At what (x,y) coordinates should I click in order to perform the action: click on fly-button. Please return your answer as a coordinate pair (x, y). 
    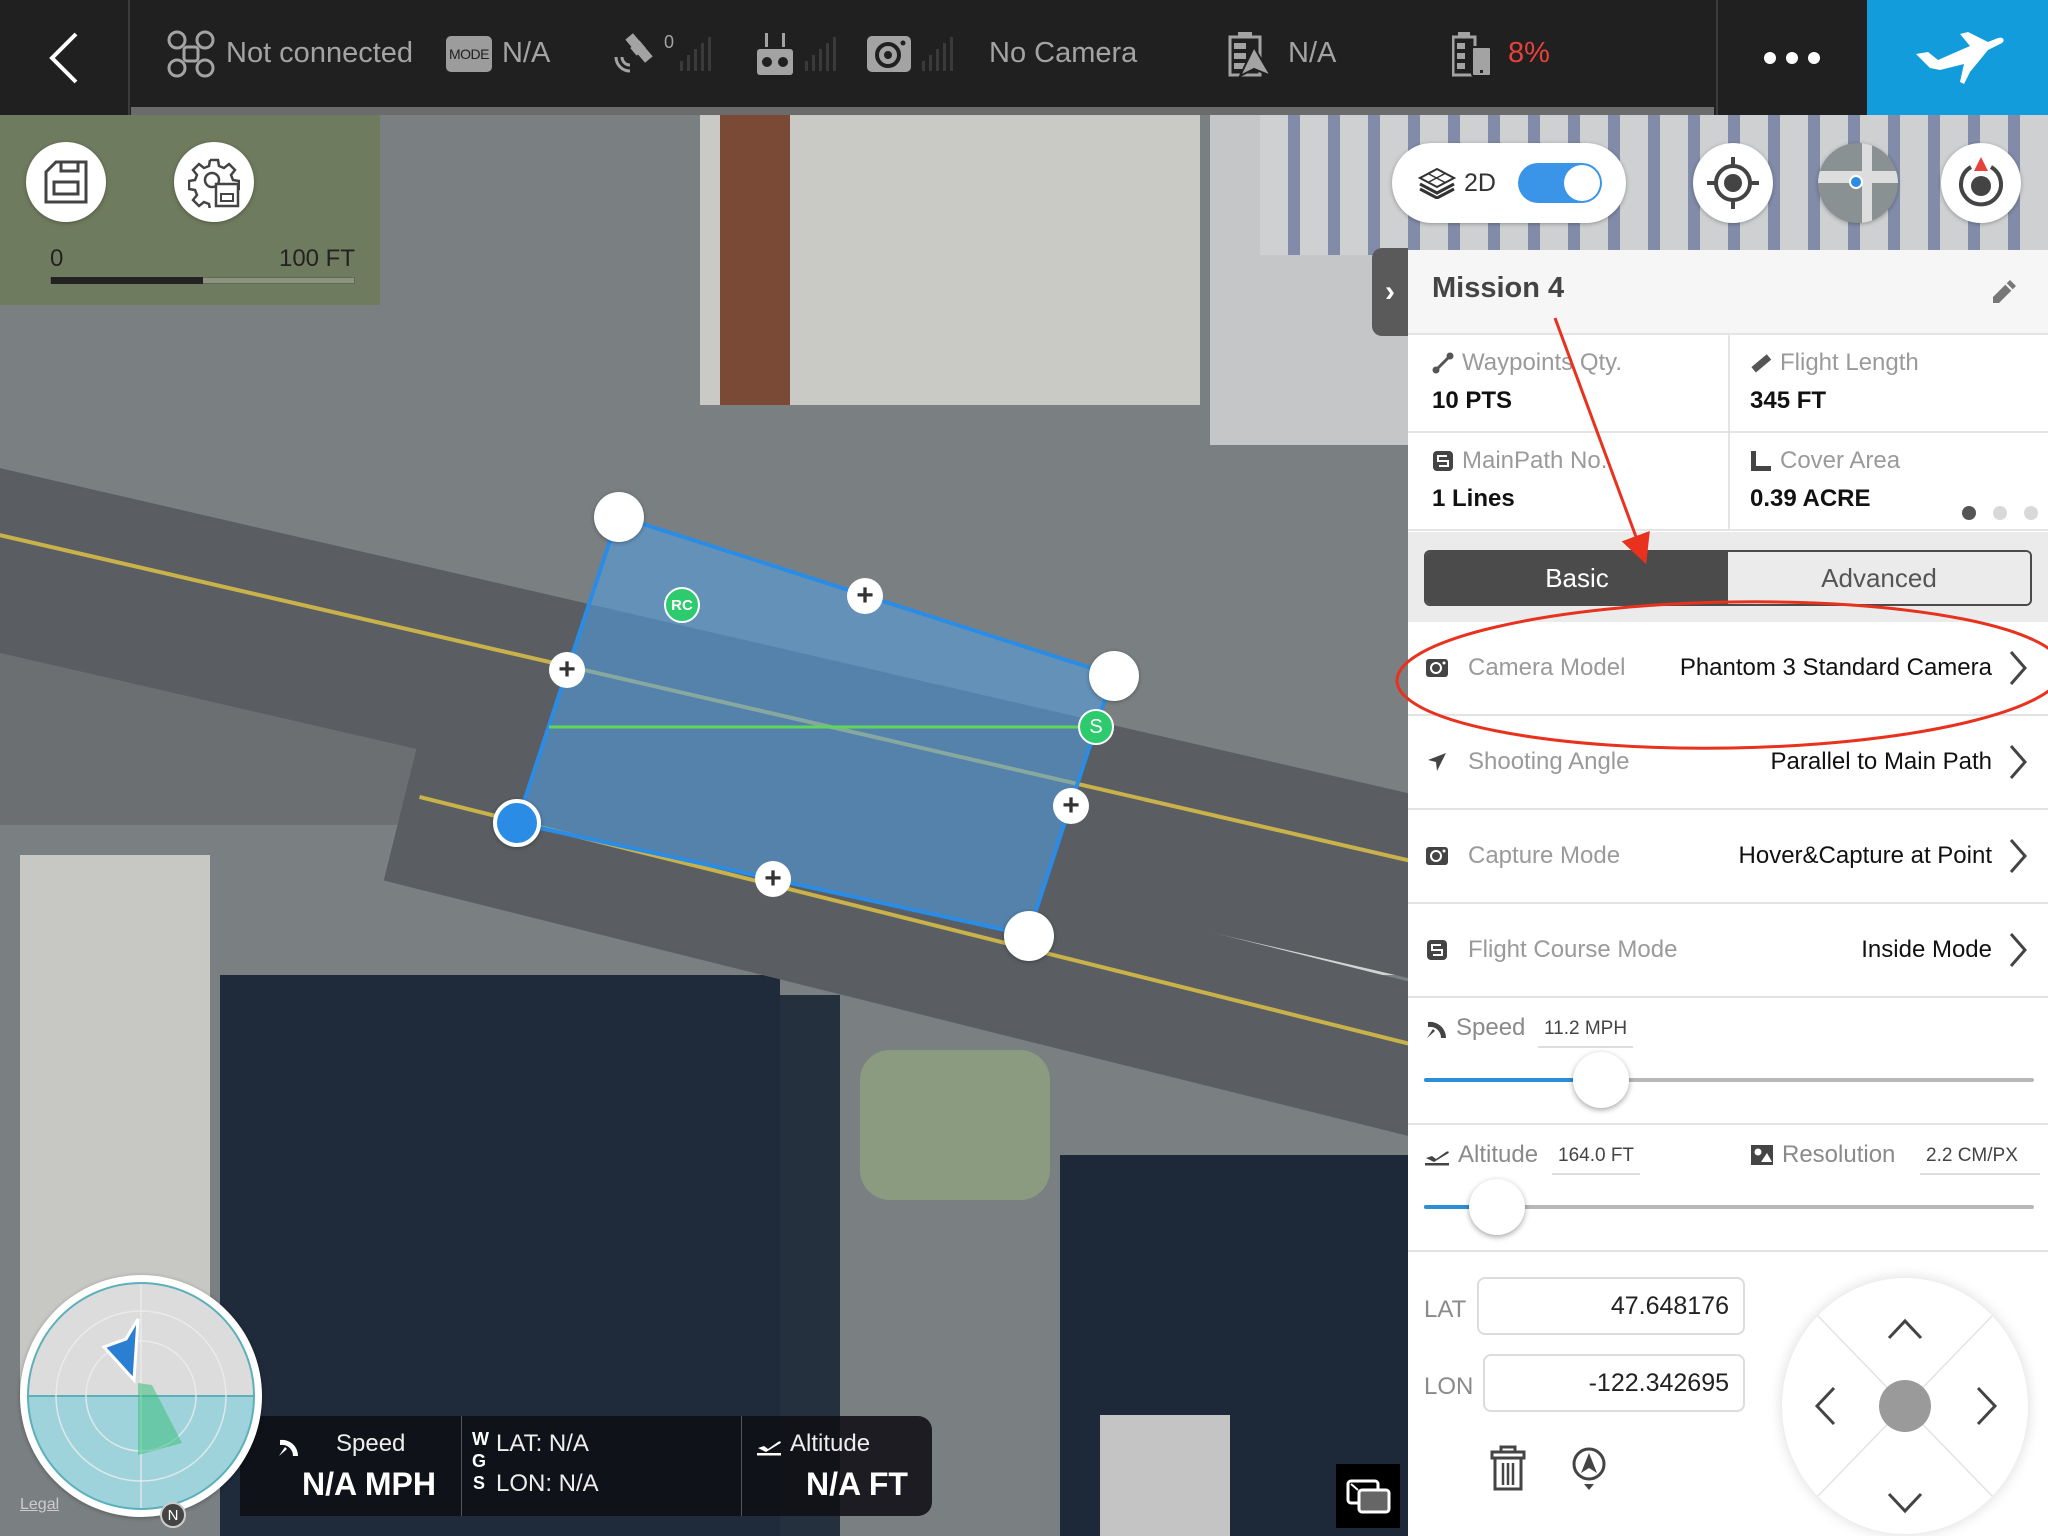
    Looking at the image, I should click on (1957, 57).